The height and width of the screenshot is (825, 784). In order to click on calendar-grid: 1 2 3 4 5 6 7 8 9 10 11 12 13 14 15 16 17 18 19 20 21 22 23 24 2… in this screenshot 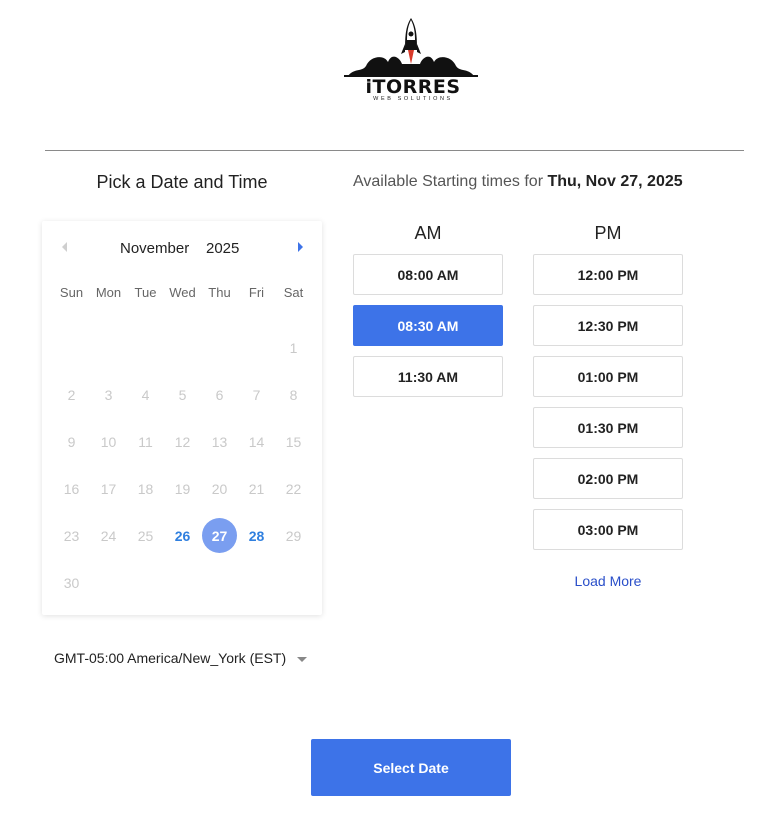, I will do `click(182, 465)`.